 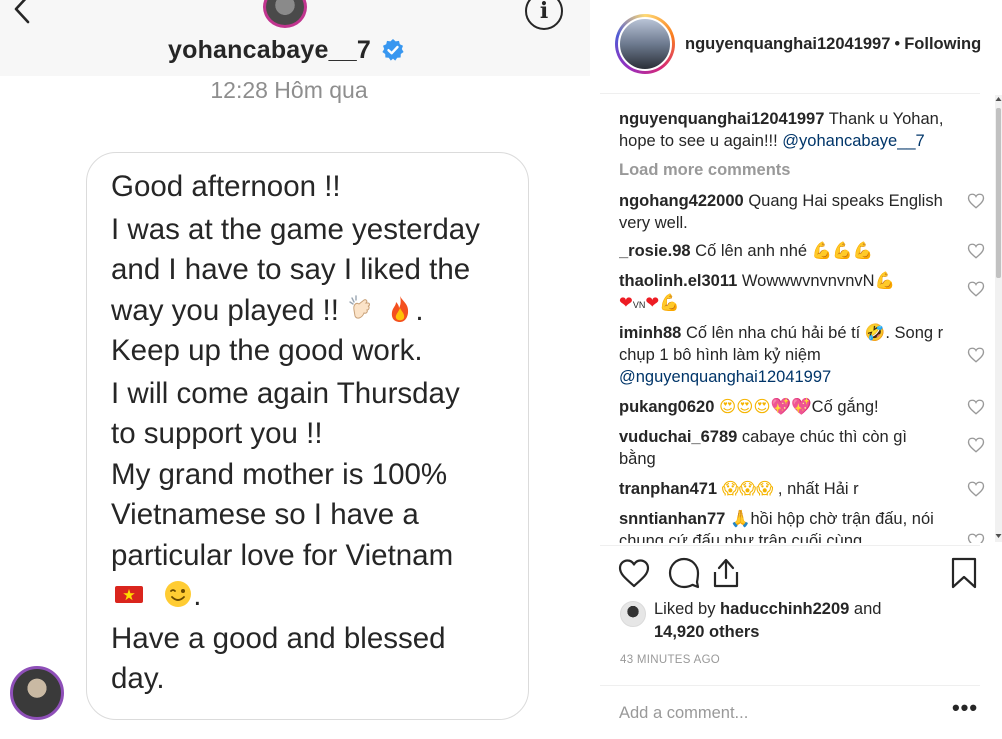 What do you see at coordinates (816, 489) in the screenshot?
I see `comment-text: , nhất Hải r` at bounding box center [816, 489].